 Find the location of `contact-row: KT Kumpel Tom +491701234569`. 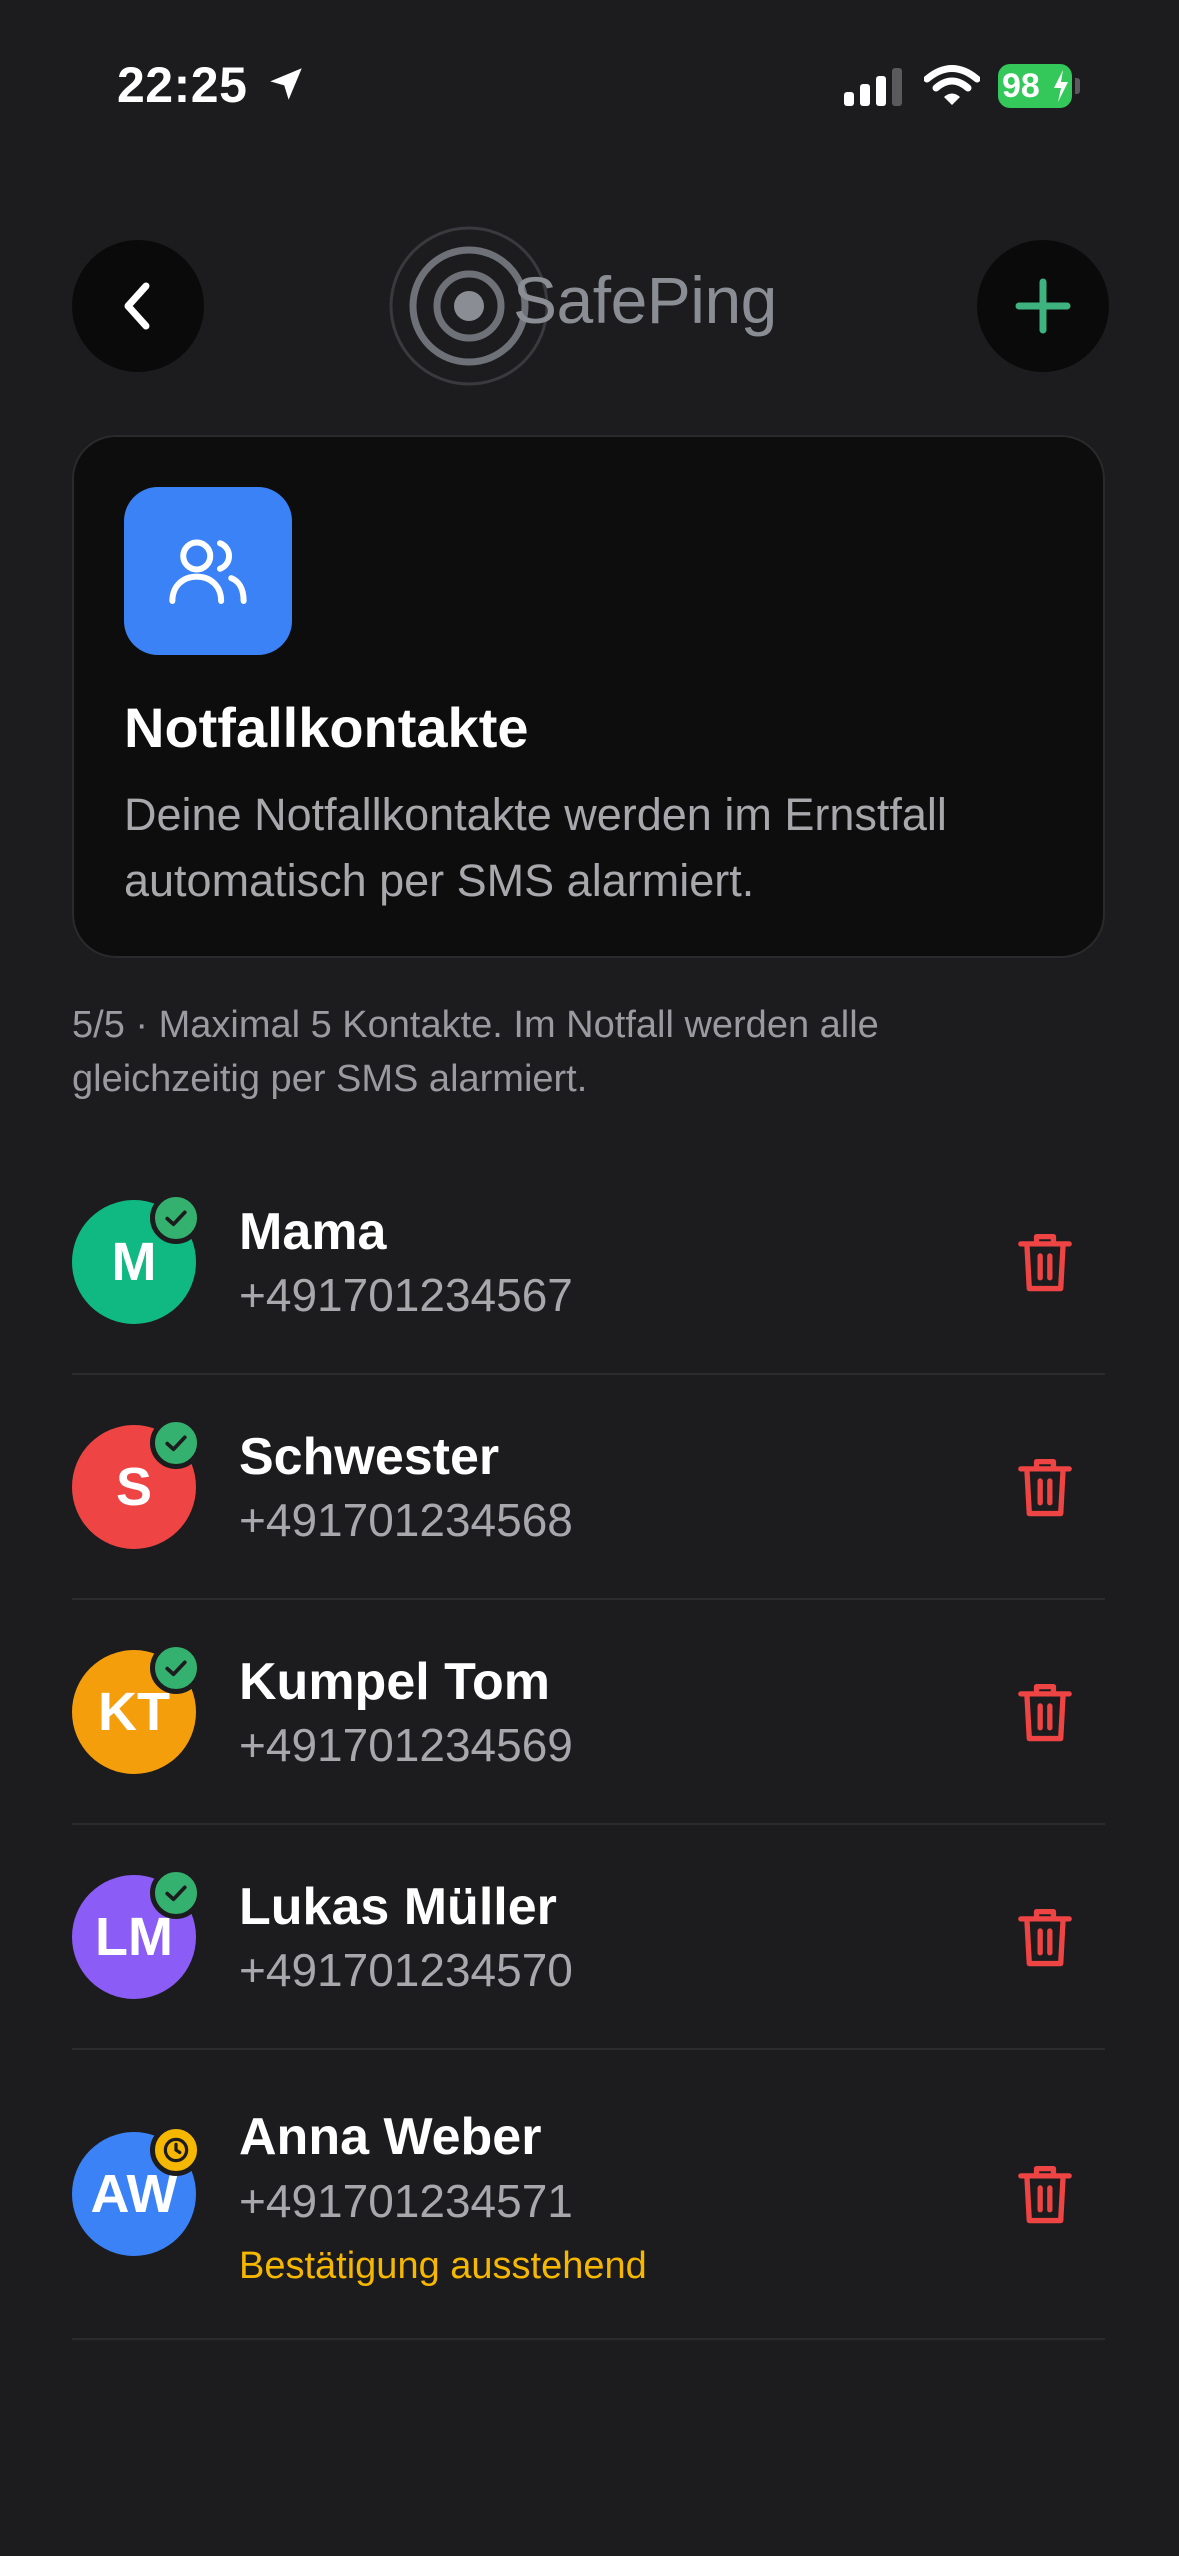

contact-row: KT Kumpel Tom +491701234569 is located at coordinates (588, 1712).